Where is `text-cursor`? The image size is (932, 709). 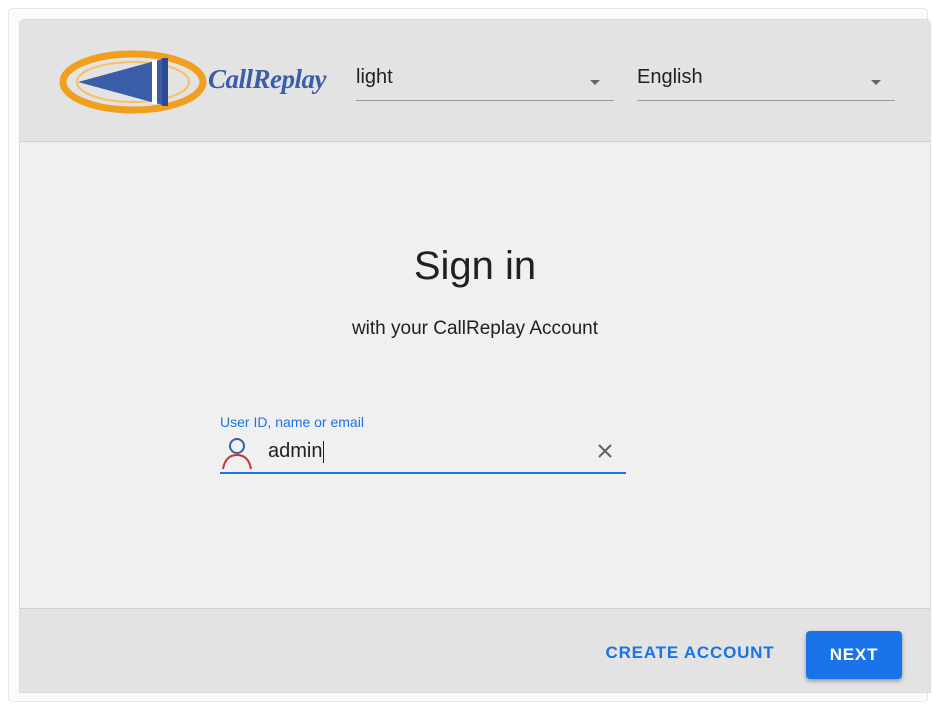 text-cursor is located at coordinates (324, 451).